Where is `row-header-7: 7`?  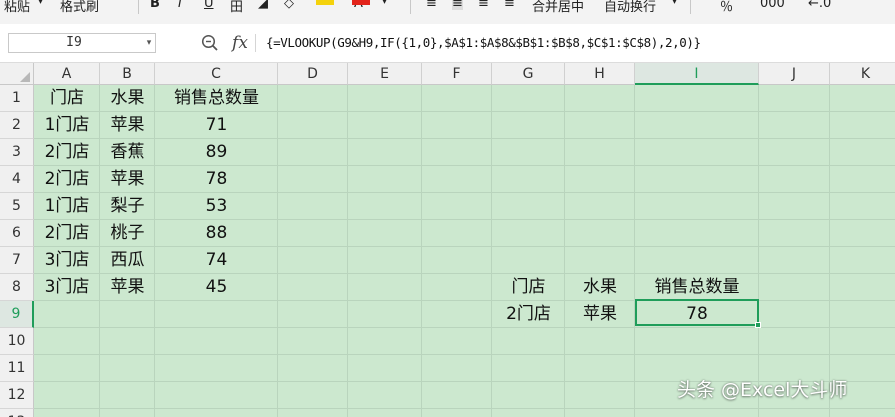
row-header-7: 7 is located at coordinates (17, 260).